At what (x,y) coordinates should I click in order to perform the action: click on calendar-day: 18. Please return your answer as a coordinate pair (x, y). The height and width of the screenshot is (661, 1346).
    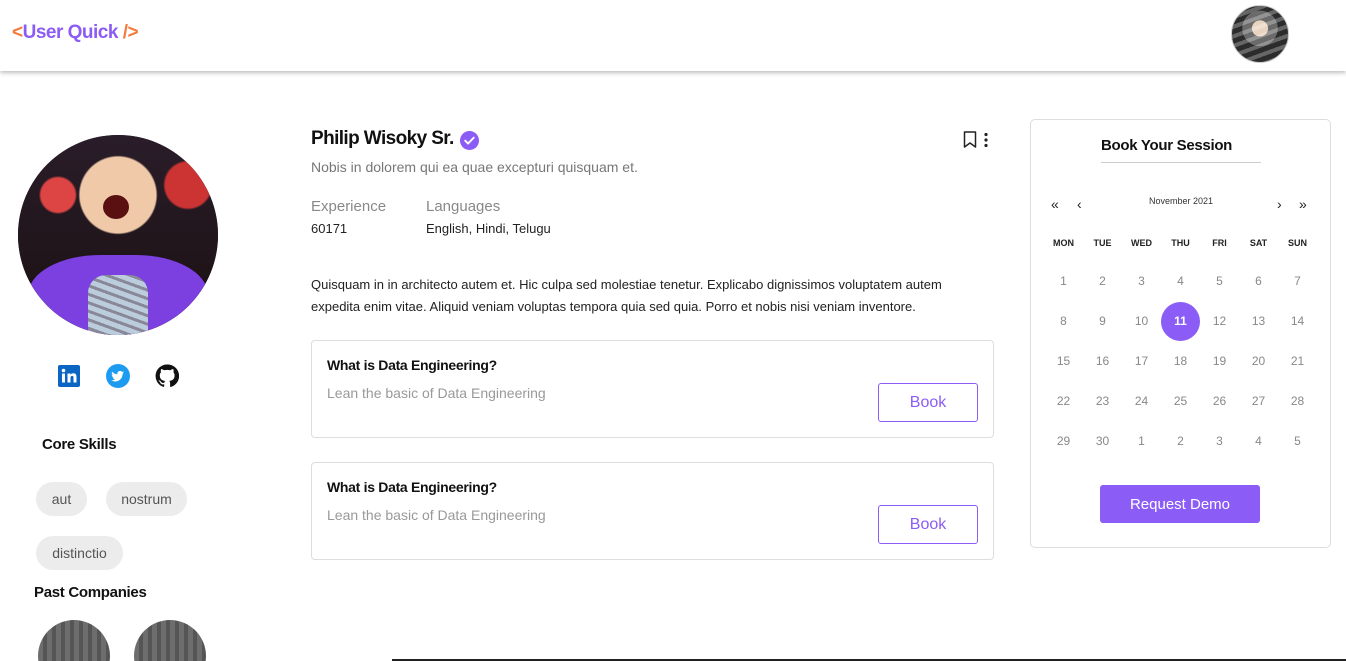
    Looking at the image, I should click on (1180, 361).